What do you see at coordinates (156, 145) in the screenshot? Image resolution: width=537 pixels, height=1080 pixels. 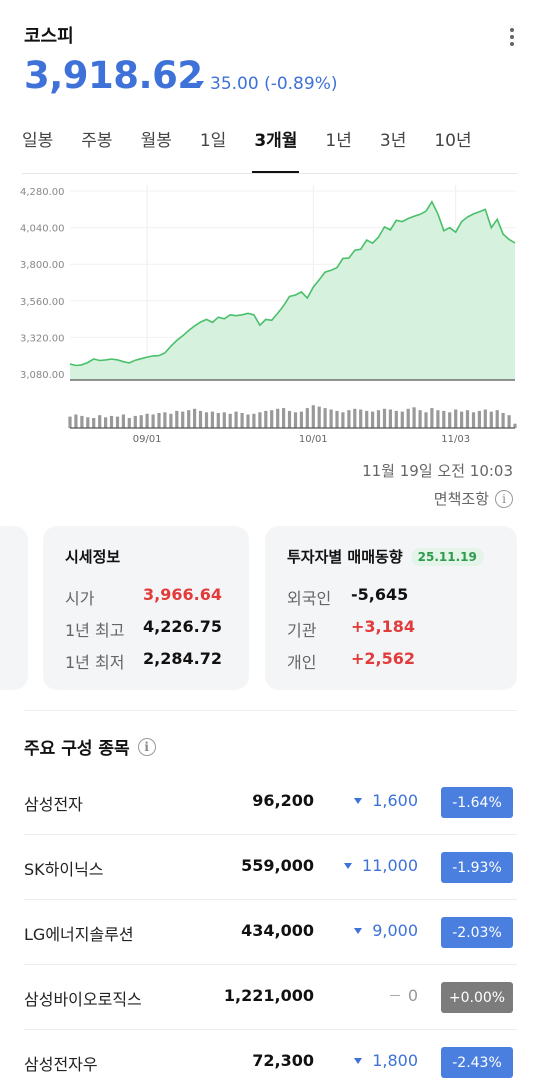 I see `tab-2: 월봉` at bounding box center [156, 145].